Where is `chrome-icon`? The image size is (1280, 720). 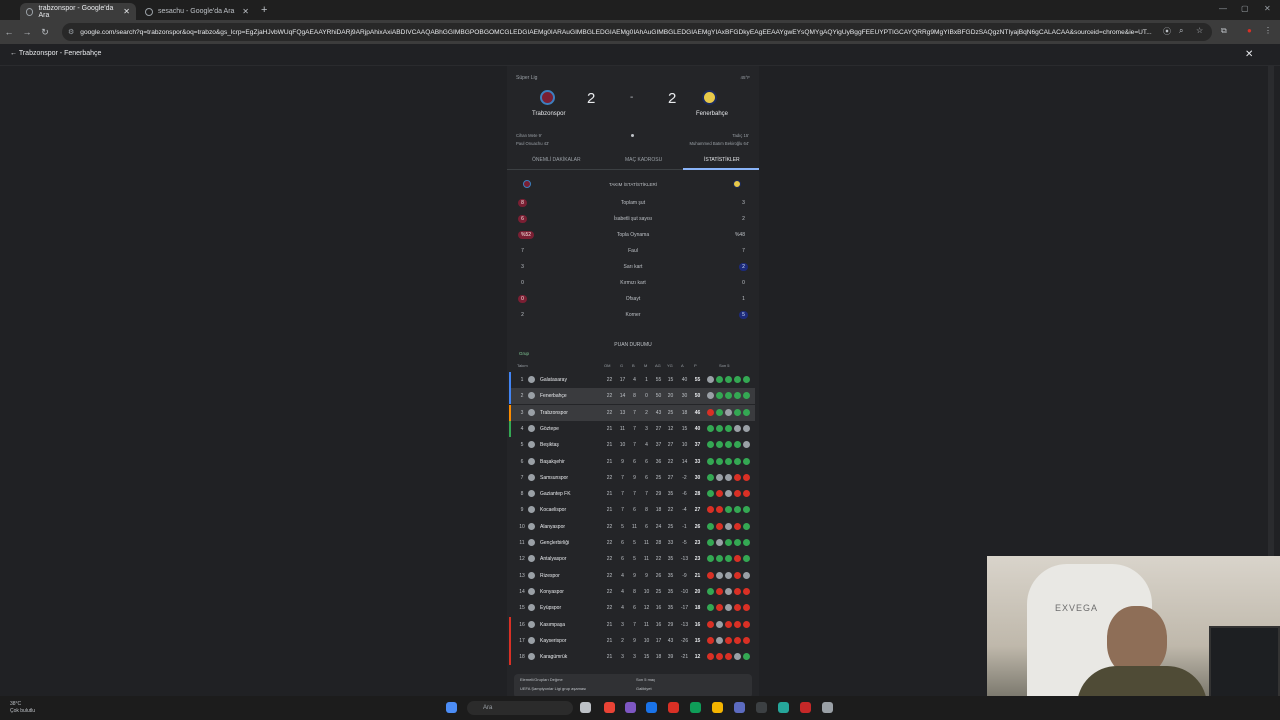
chrome-icon is located at coordinates (609, 707).